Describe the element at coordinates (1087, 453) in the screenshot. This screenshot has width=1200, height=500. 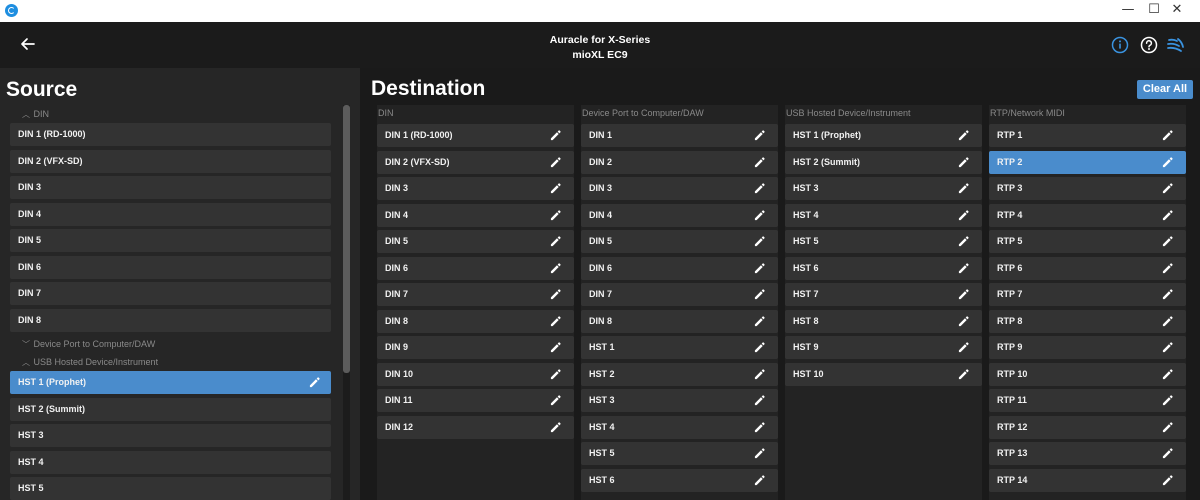
I see `dest-item-rtp-13: RTP 13` at that location.